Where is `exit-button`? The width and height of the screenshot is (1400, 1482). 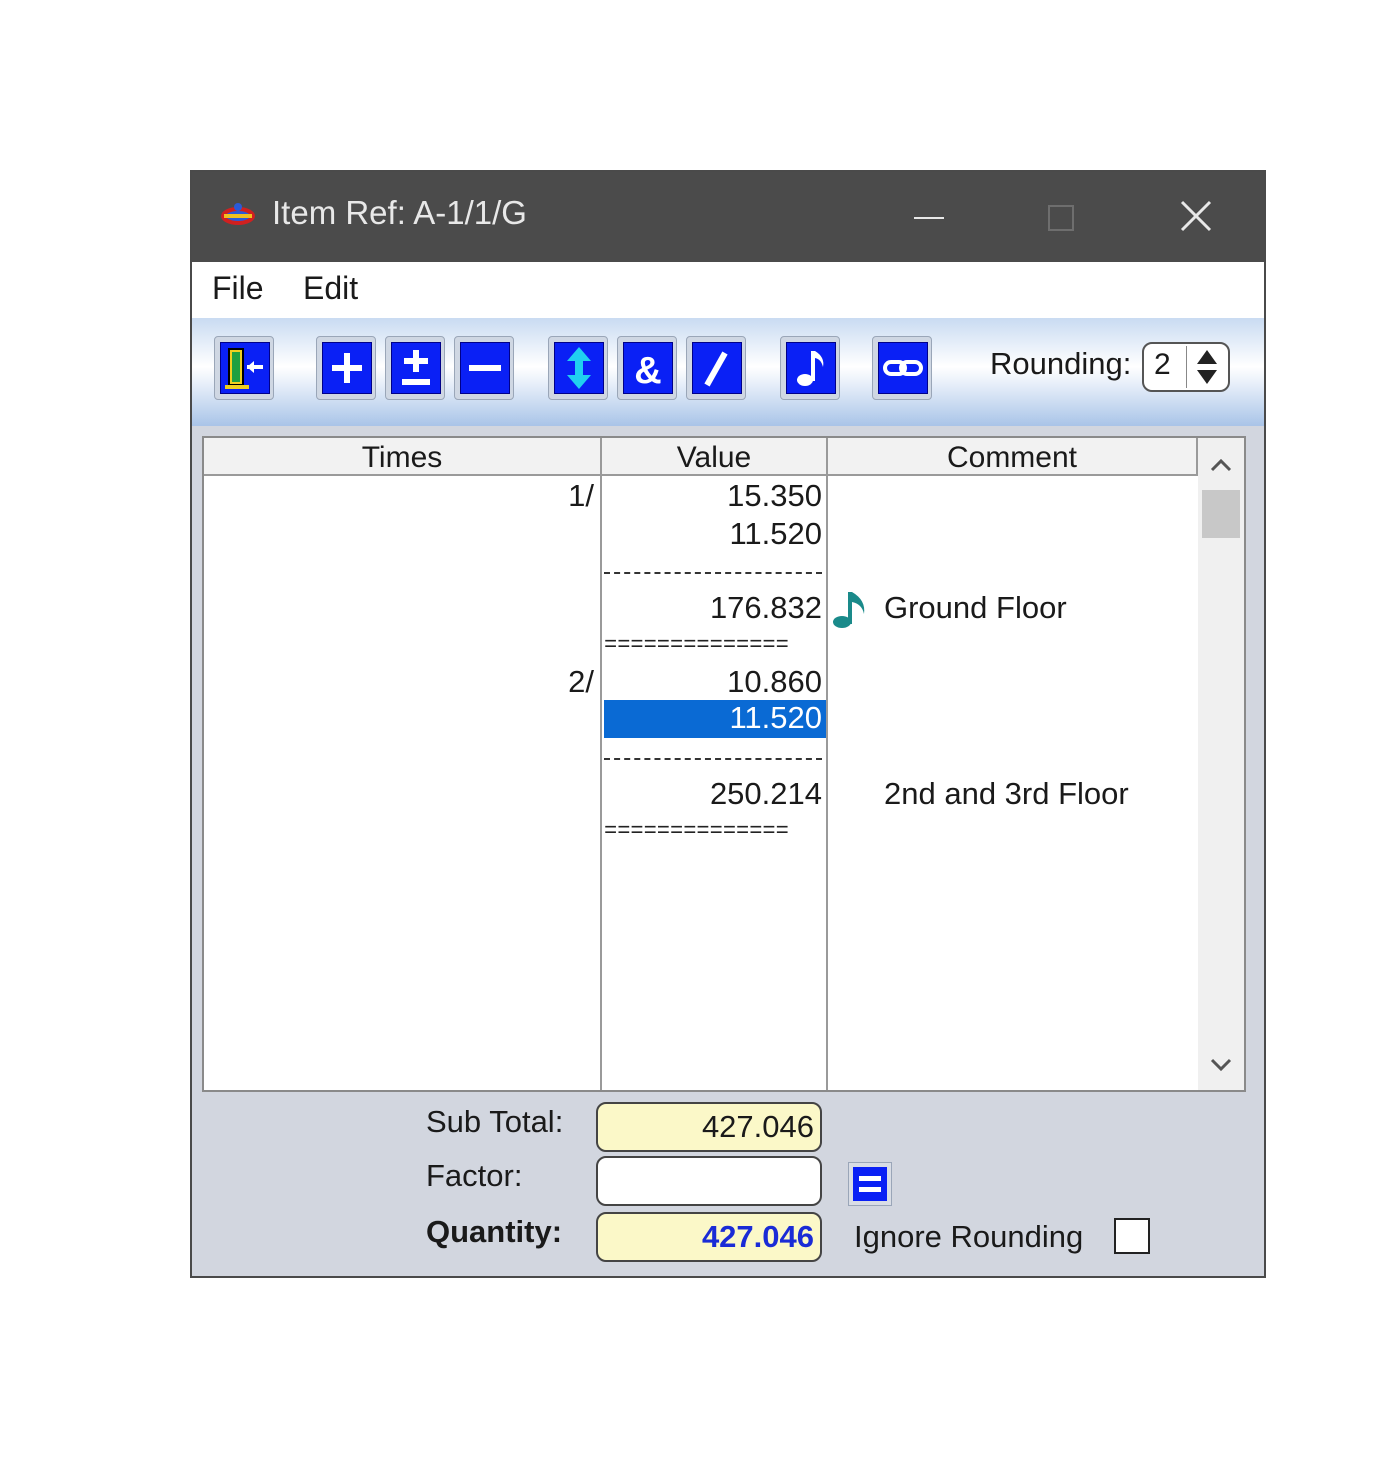
exit-button is located at coordinates (244, 368).